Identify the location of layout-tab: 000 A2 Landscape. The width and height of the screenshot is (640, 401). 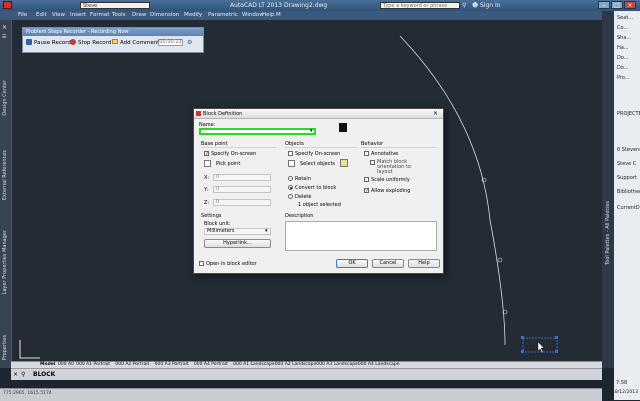
(296, 364).